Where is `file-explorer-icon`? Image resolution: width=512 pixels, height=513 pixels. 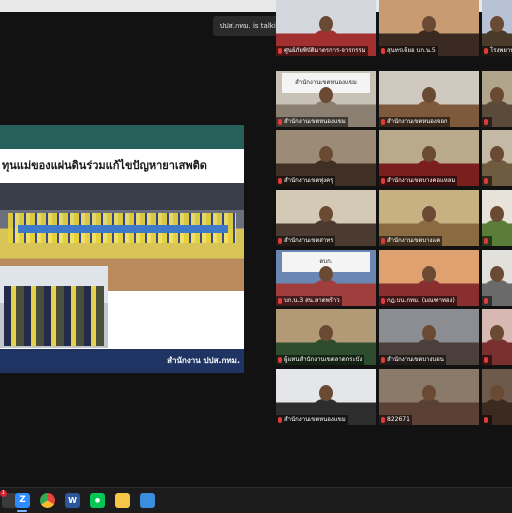
file-explorer-icon is located at coordinates (122, 500).